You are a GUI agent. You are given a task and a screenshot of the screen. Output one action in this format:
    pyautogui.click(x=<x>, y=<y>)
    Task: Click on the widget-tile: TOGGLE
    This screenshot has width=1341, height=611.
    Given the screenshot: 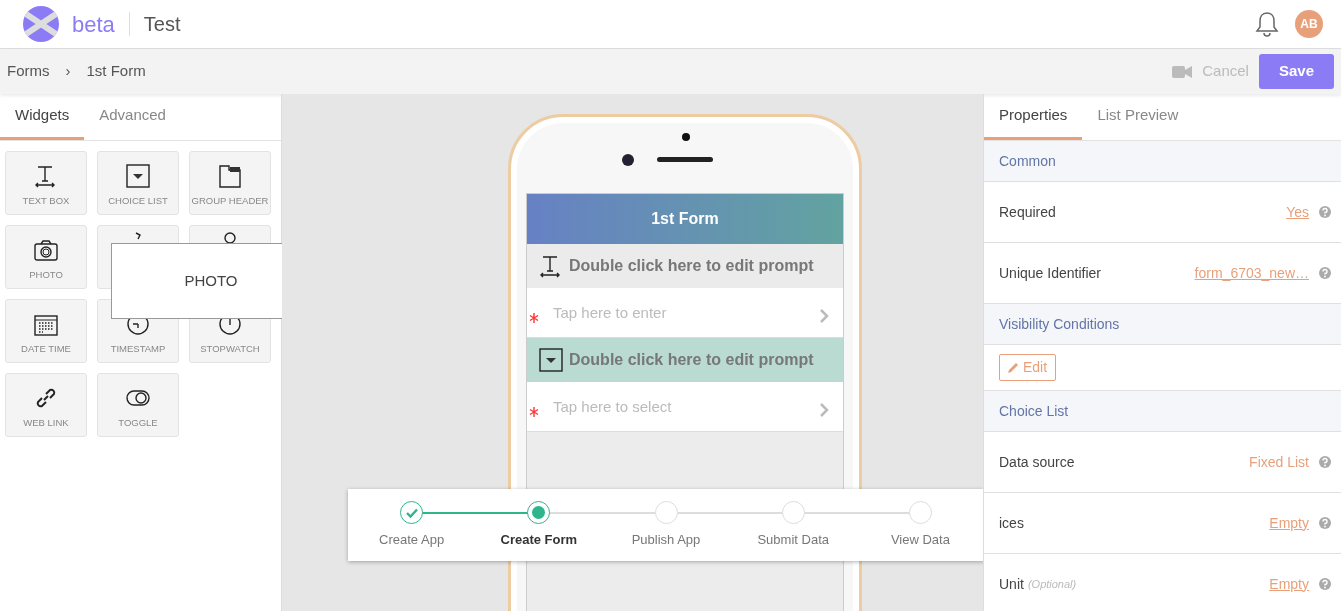 What is the action you would take?
    pyautogui.click(x=138, y=405)
    